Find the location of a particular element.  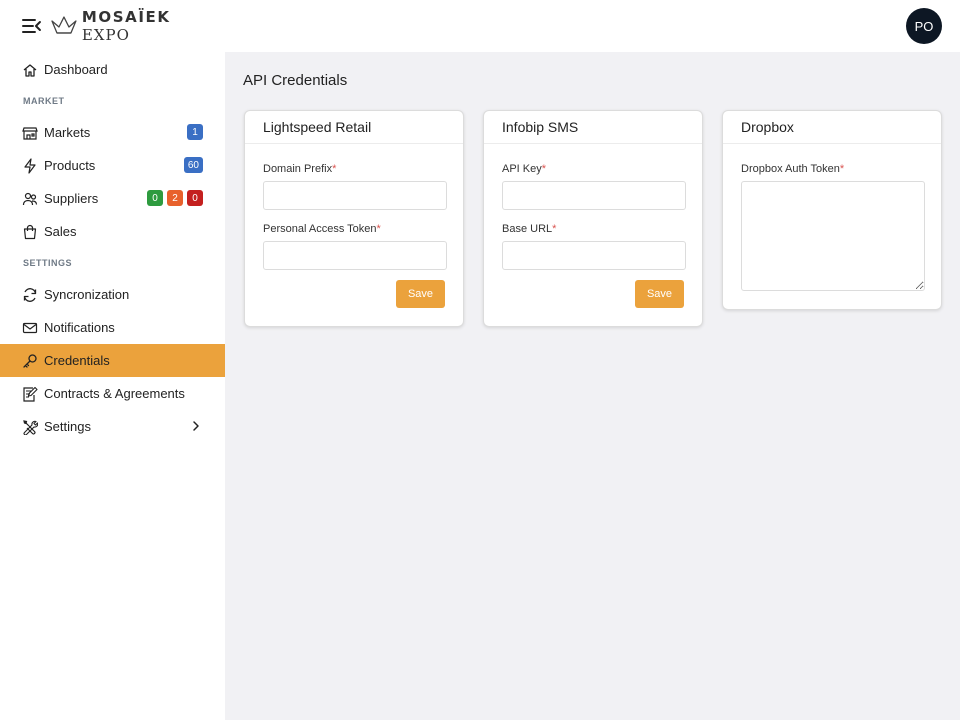

brand-bar: MOSAÏEK EXPO is located at coordinates (112, 26).